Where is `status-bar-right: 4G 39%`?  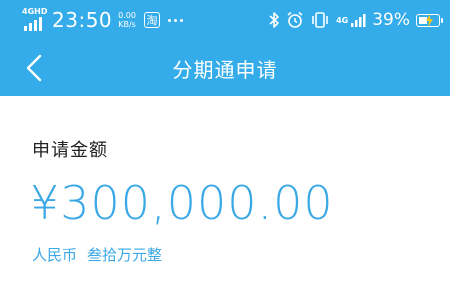 status-bar-right: 4G 39% is located at coordinates (355, 20).